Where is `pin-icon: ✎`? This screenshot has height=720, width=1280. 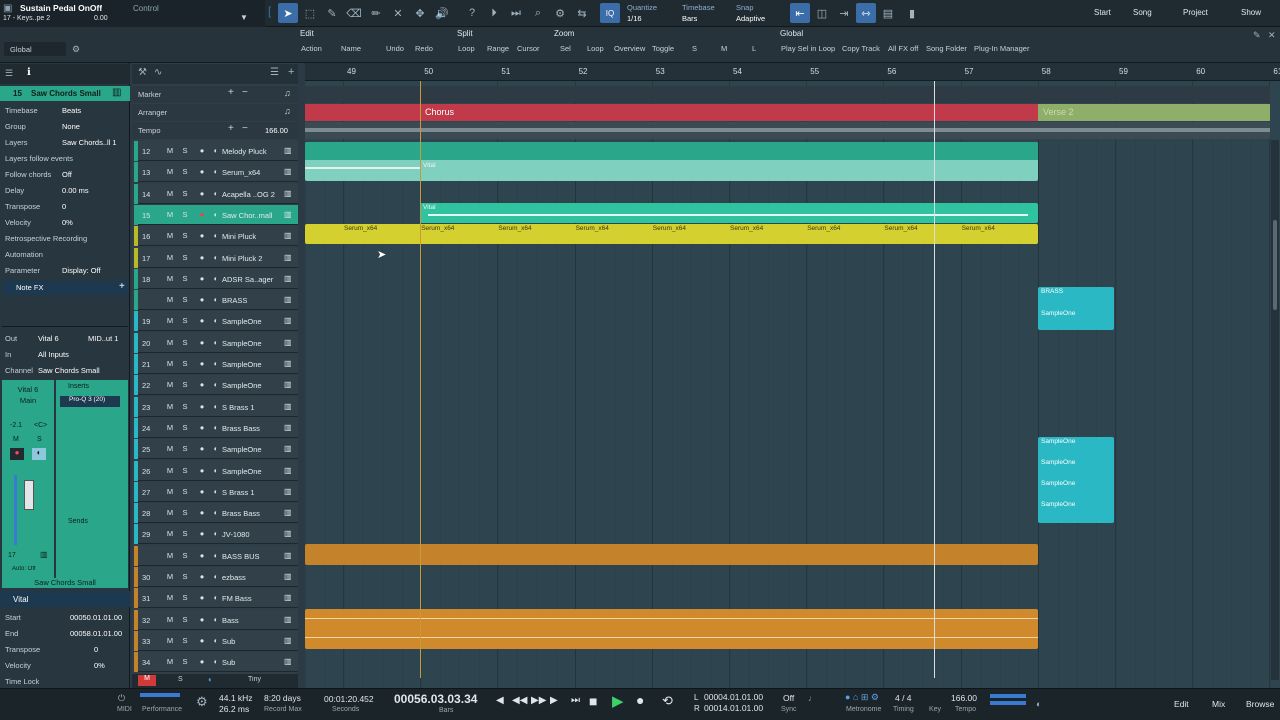
pin-icon: ✎ is located at coordinates (1257, 35).